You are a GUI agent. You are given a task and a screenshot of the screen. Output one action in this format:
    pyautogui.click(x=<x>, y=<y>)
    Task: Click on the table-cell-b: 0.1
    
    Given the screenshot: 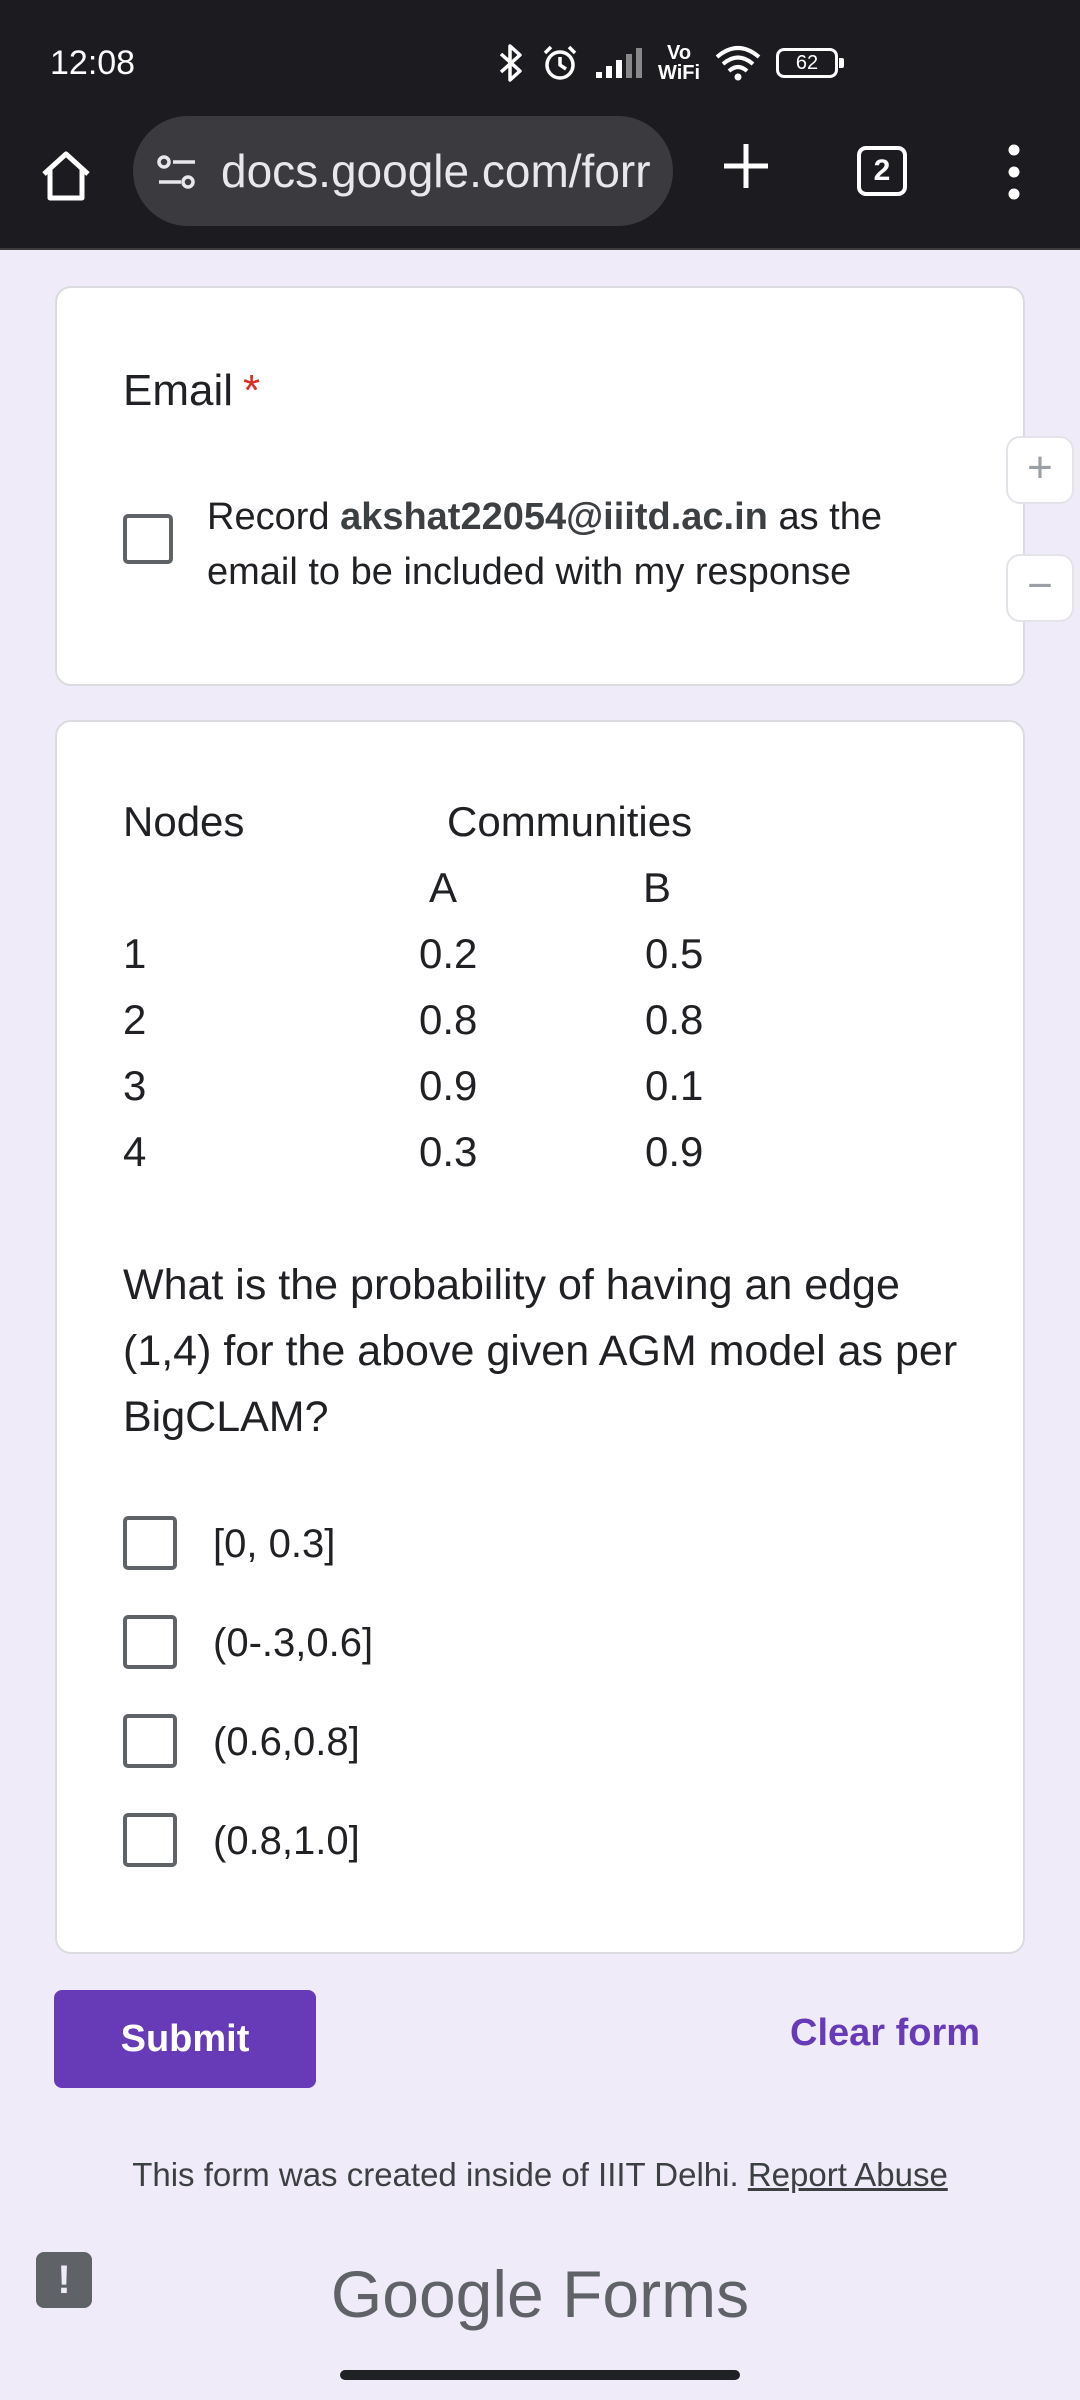 What is the action you would take?
    pyautogui.click(x=674, y=1085)
    